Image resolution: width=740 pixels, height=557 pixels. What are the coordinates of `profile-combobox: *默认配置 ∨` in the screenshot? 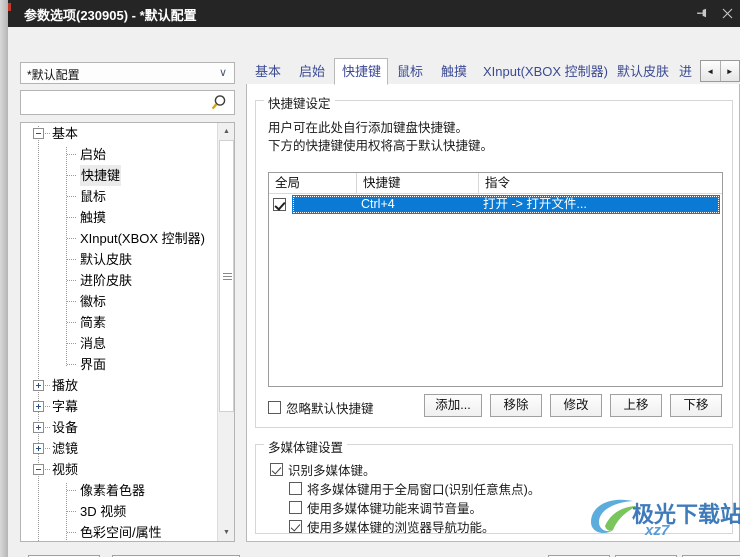 It's located at (127, 73).